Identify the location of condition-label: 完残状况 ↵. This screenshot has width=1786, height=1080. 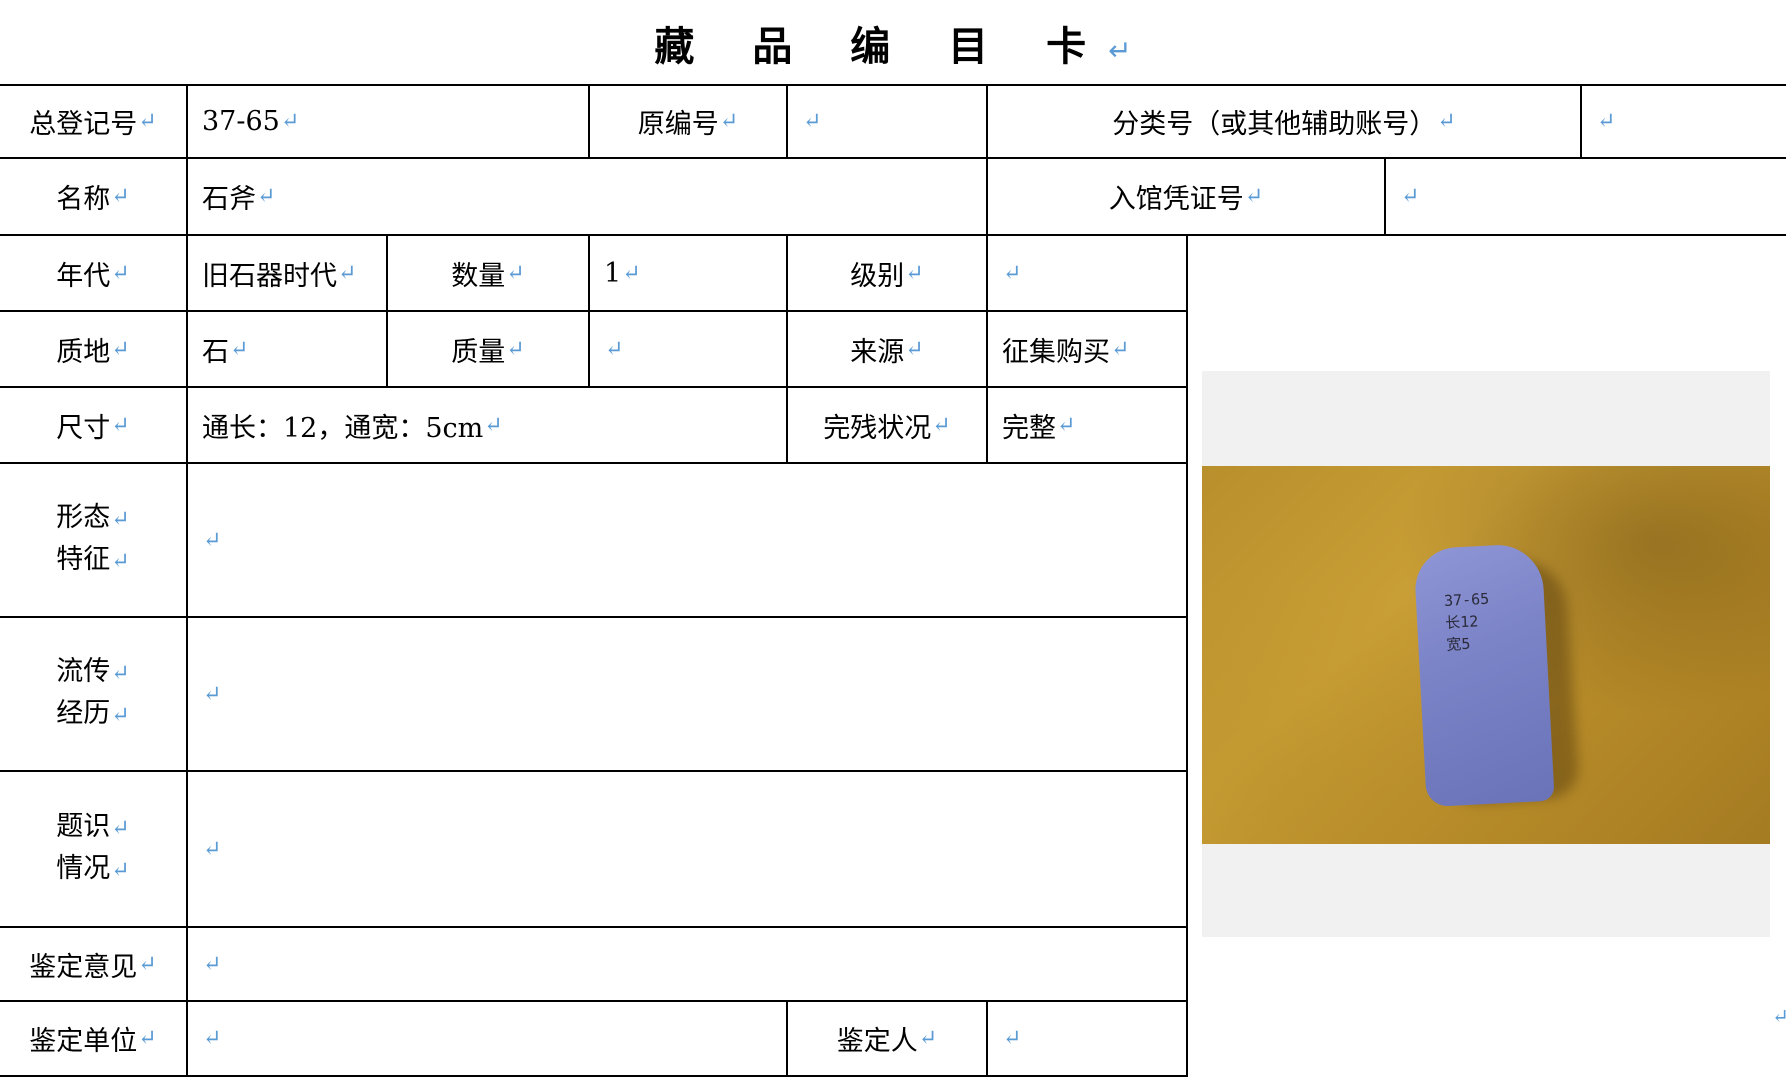
(887, 428).